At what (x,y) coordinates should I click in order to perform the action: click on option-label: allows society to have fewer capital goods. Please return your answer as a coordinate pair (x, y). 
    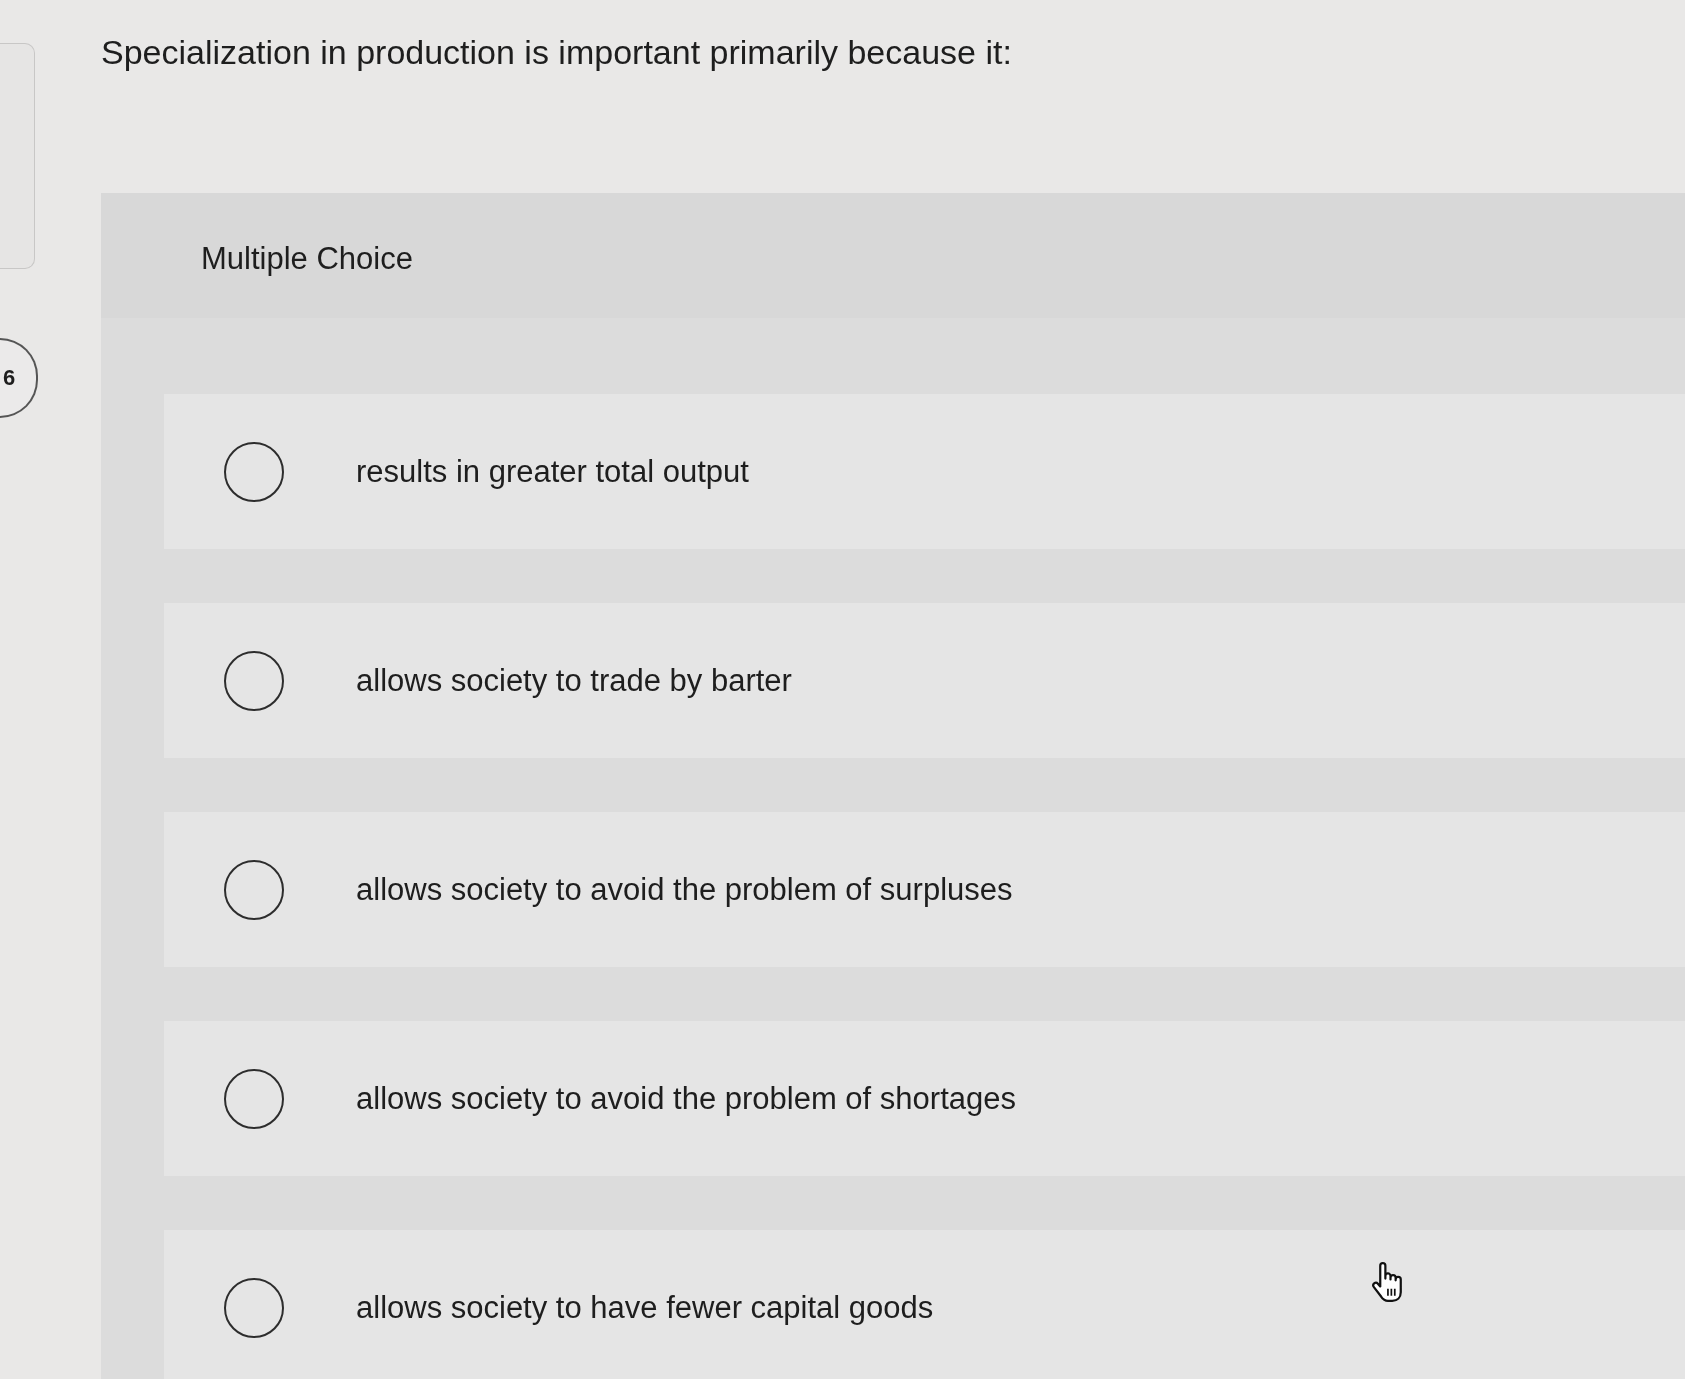
    Looking at the image, I should click on (645, 1307).